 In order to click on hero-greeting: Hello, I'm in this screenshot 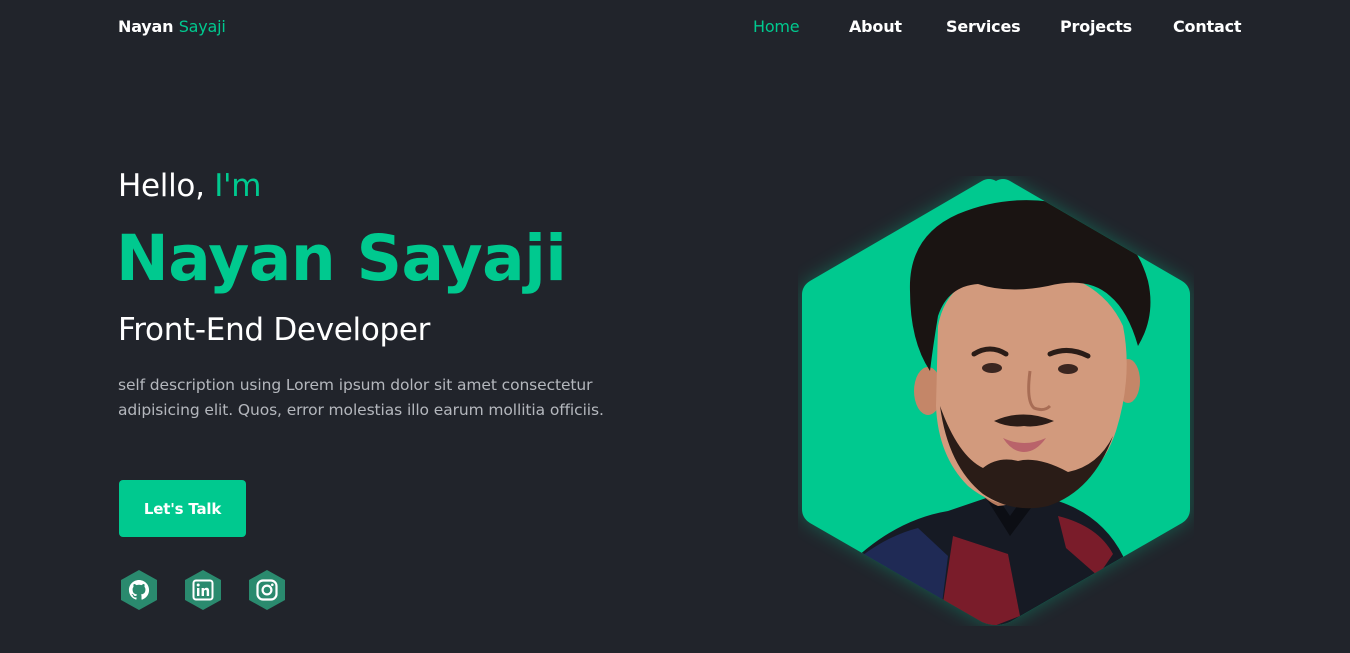, I will do `click(189, 186)`.